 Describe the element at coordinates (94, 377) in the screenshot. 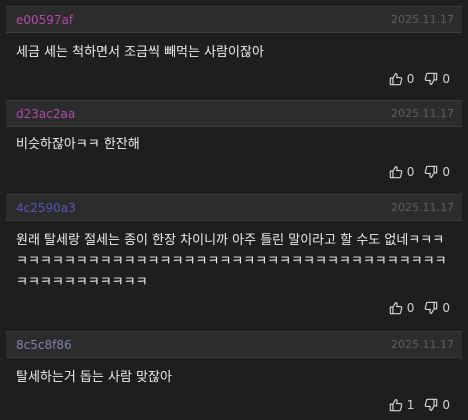

I see `comment-text: 탈세하는거 돕는 사람 맞잖아` at that location.